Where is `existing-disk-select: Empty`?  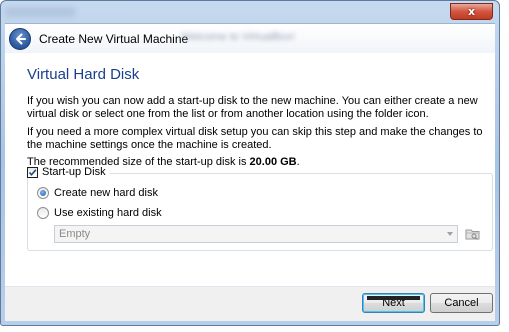
existing-disk-select: Empty is located at coordinates (256, 234).